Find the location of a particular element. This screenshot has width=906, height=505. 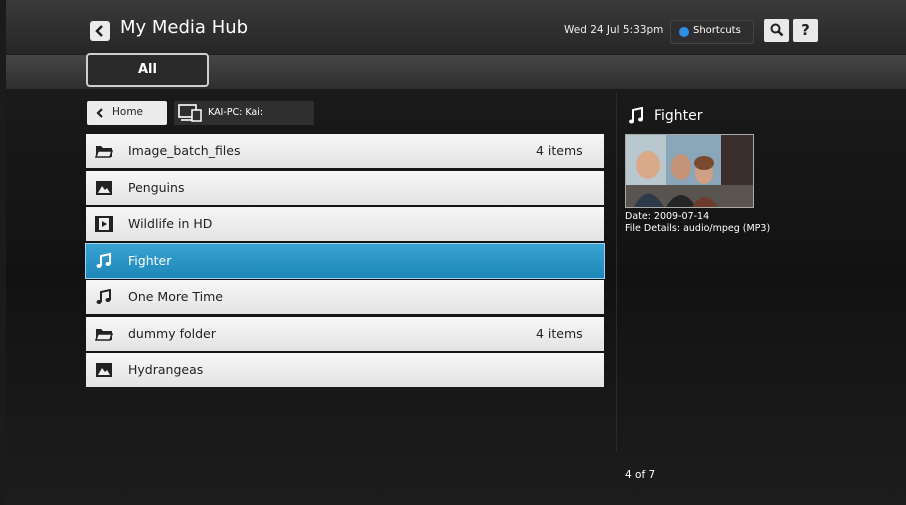

list-item-name: Image_batch_files is located at coordinates (184, 150).